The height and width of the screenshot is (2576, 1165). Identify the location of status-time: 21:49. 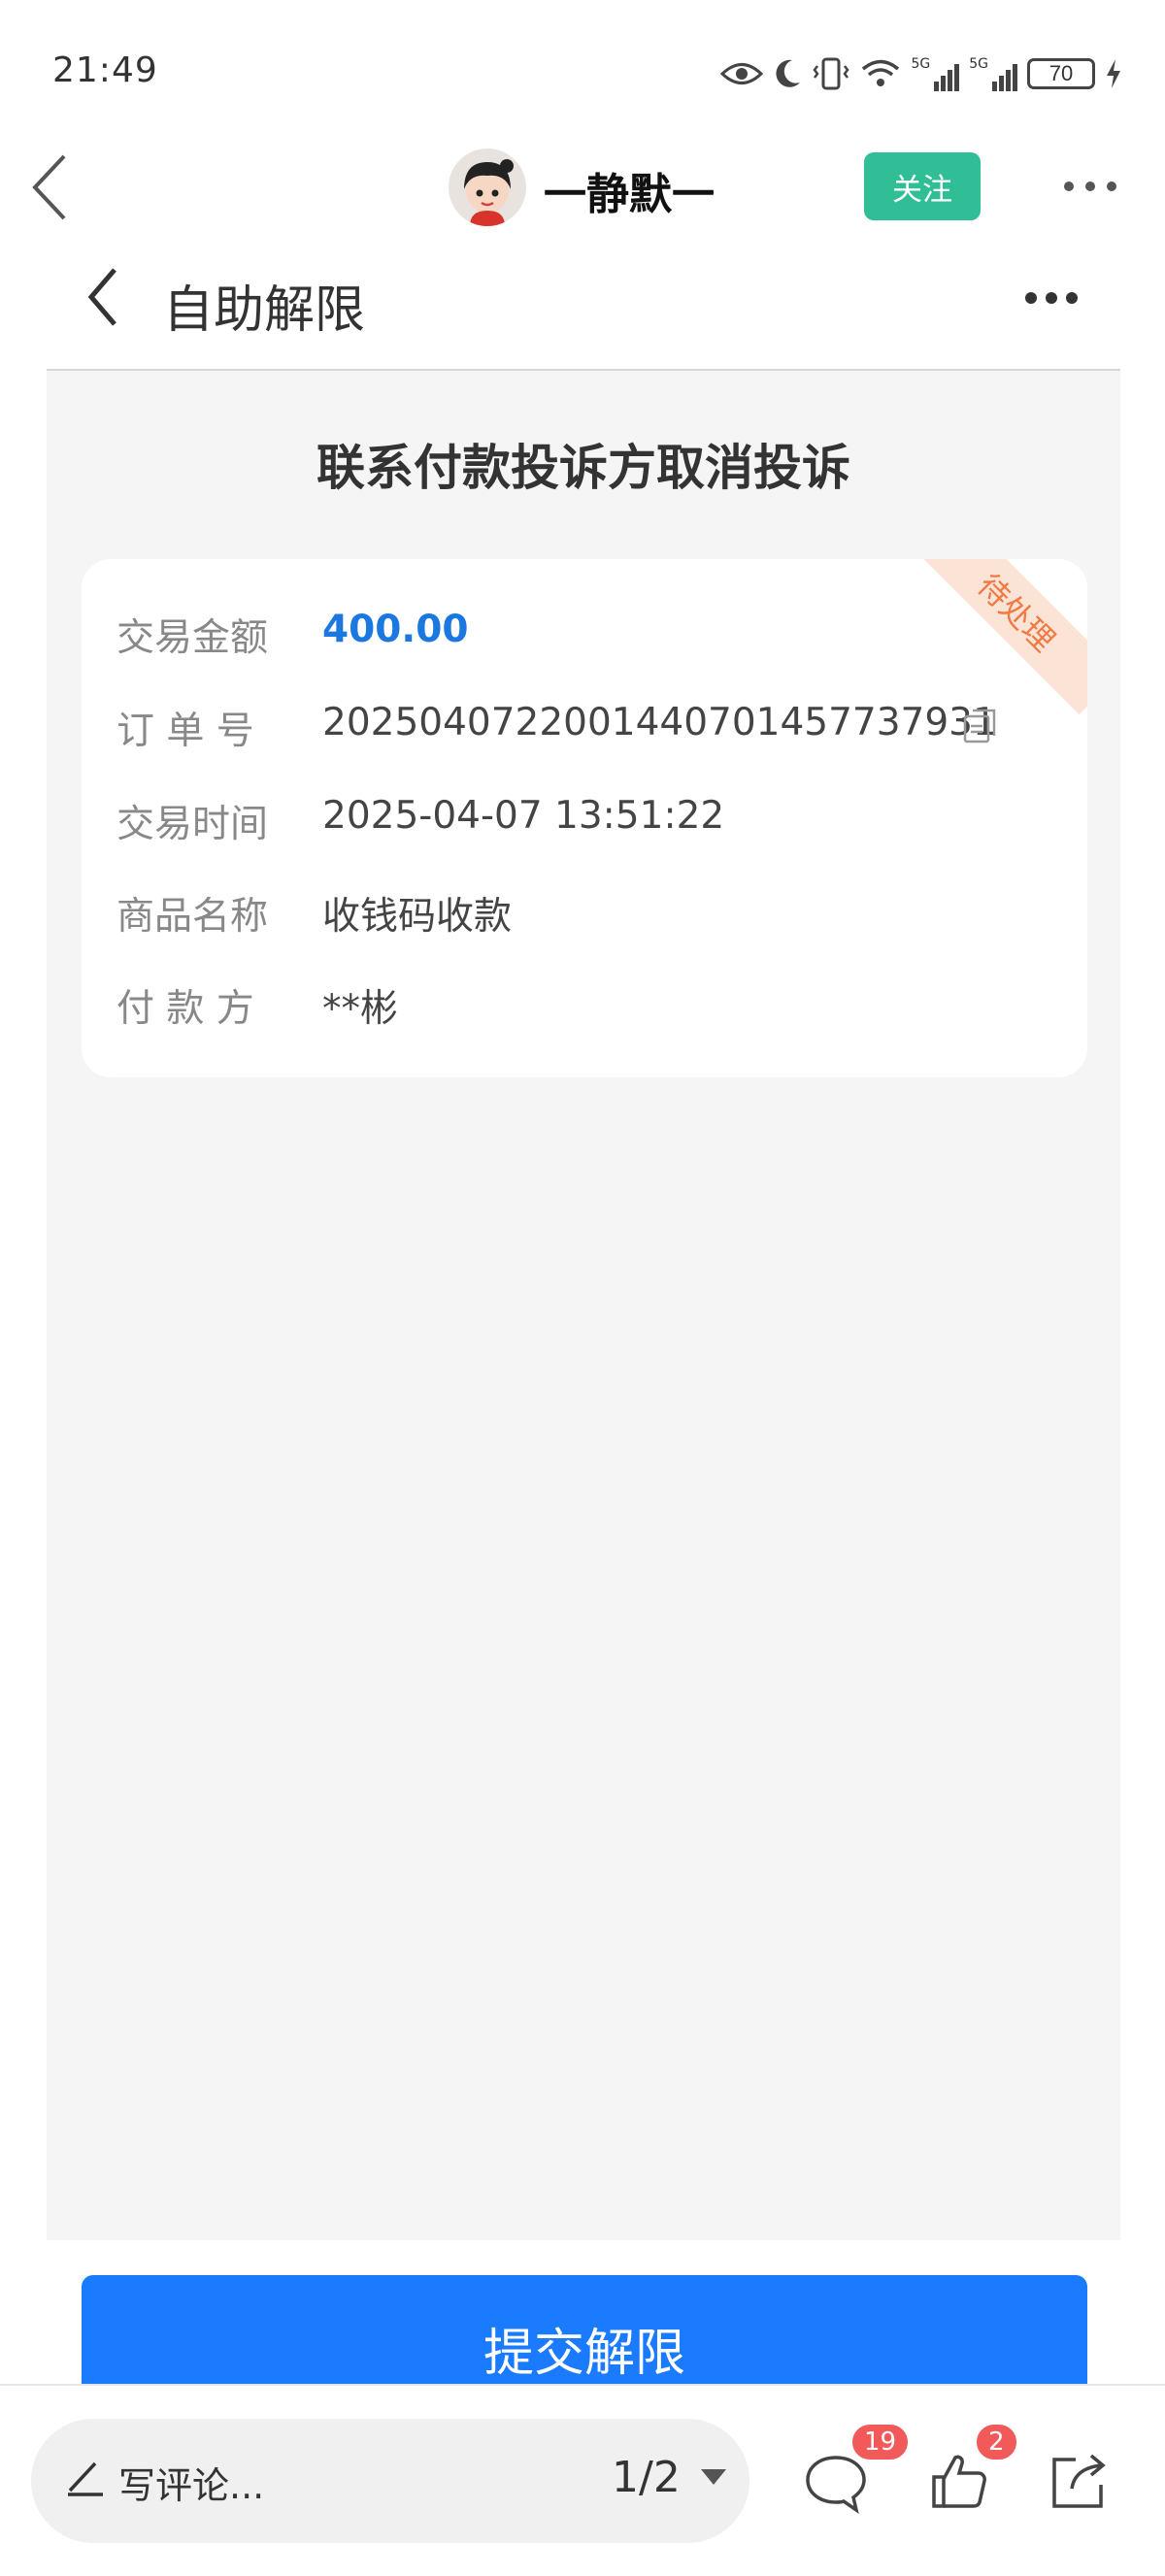
(105, 70).